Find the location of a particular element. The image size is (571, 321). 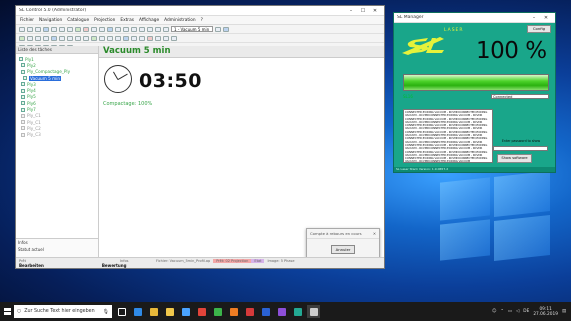

connection-row: SL16 Connected is located at coordinates (476, 96).